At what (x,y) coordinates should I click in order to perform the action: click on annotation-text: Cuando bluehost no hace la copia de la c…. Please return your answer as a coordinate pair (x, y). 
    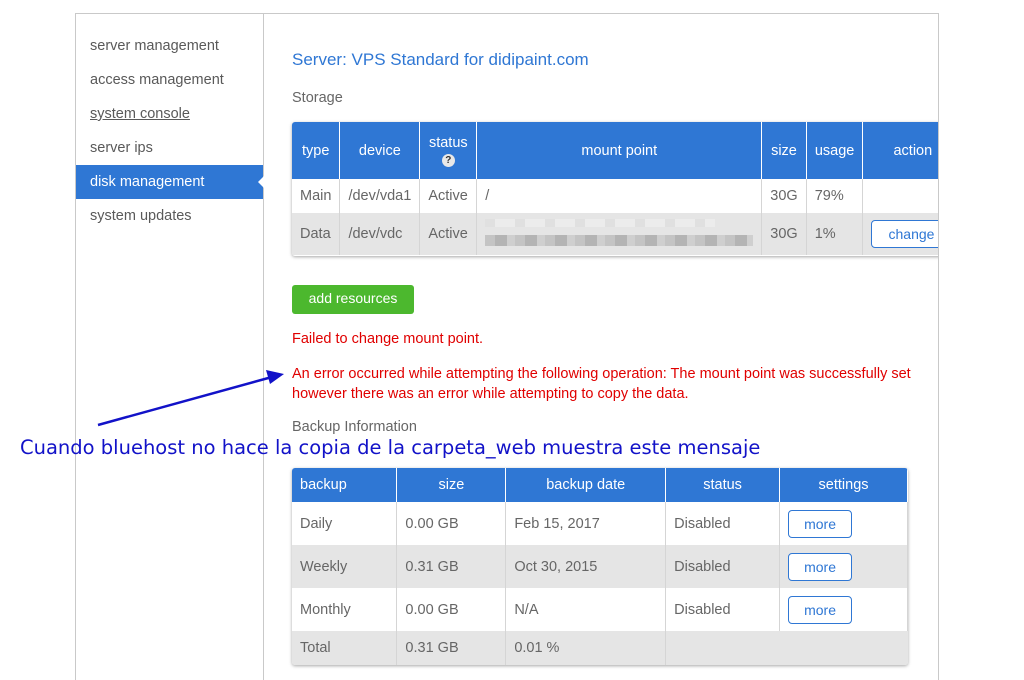
    Looking at the image, I should click on (390, 447).